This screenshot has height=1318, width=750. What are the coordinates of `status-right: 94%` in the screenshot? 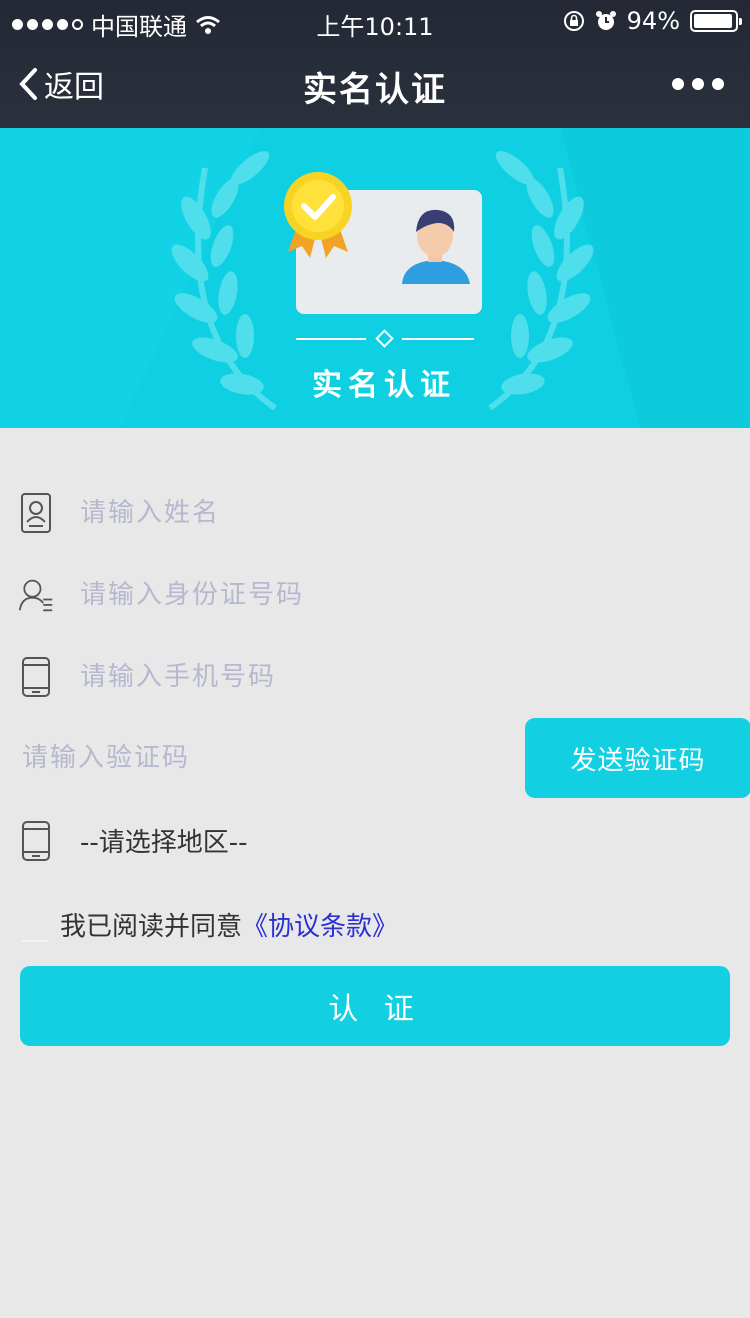 It's located at (652, 21).